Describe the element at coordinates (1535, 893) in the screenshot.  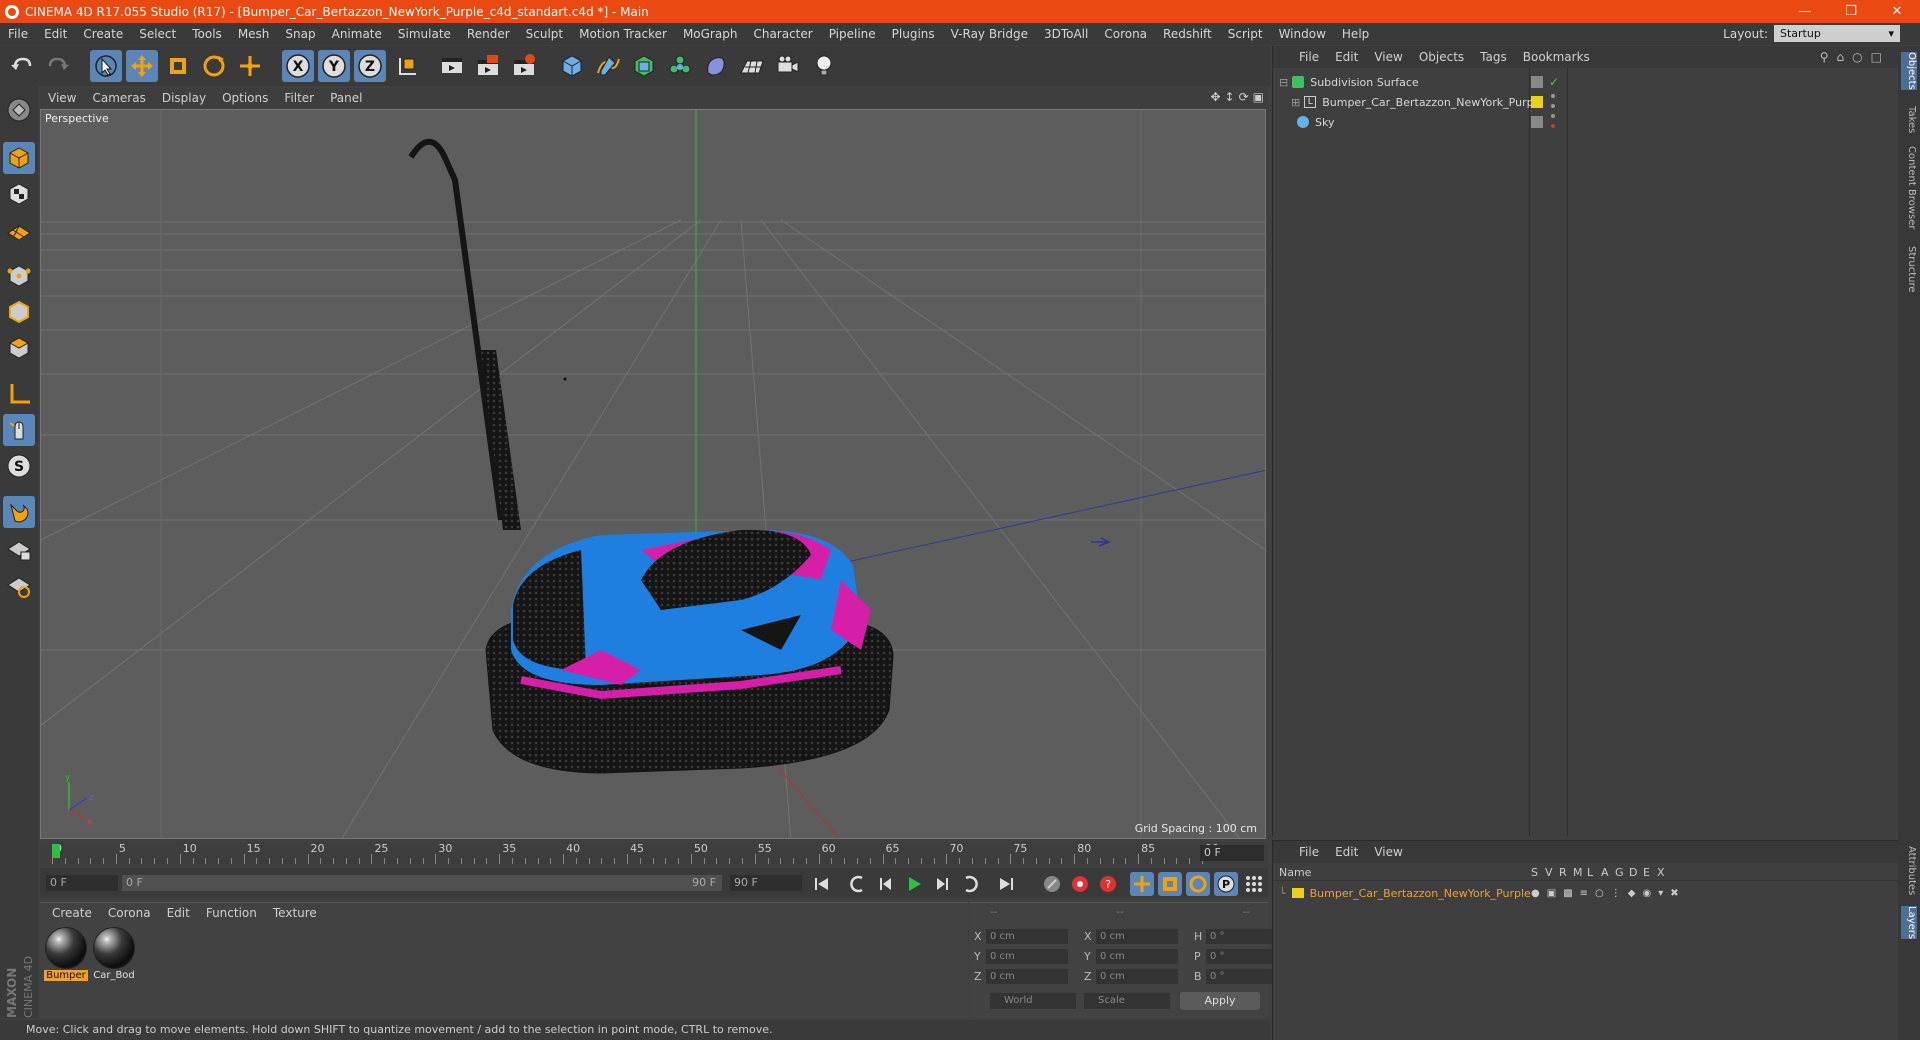
I see `solo-icon: ●` at that location.